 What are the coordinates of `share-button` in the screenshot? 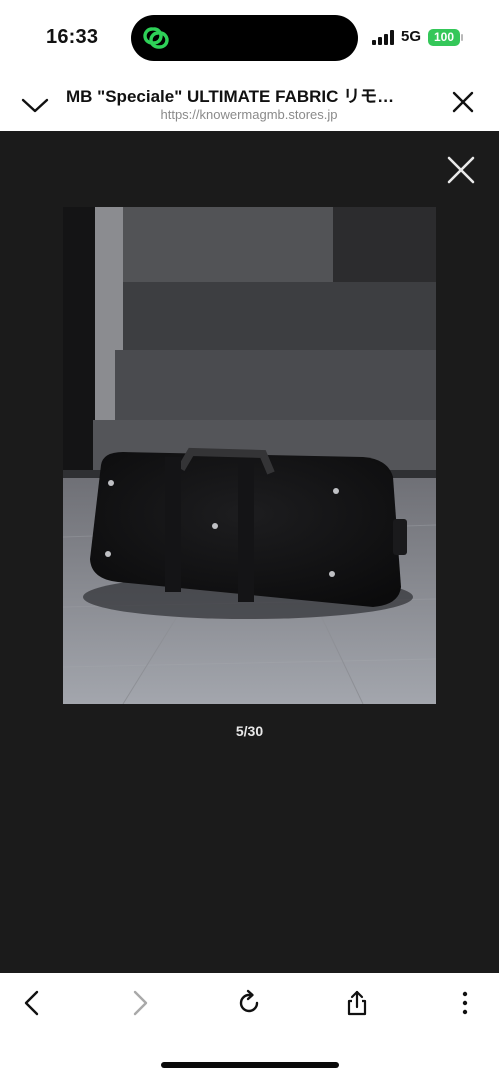 It's located at (357, 1005).